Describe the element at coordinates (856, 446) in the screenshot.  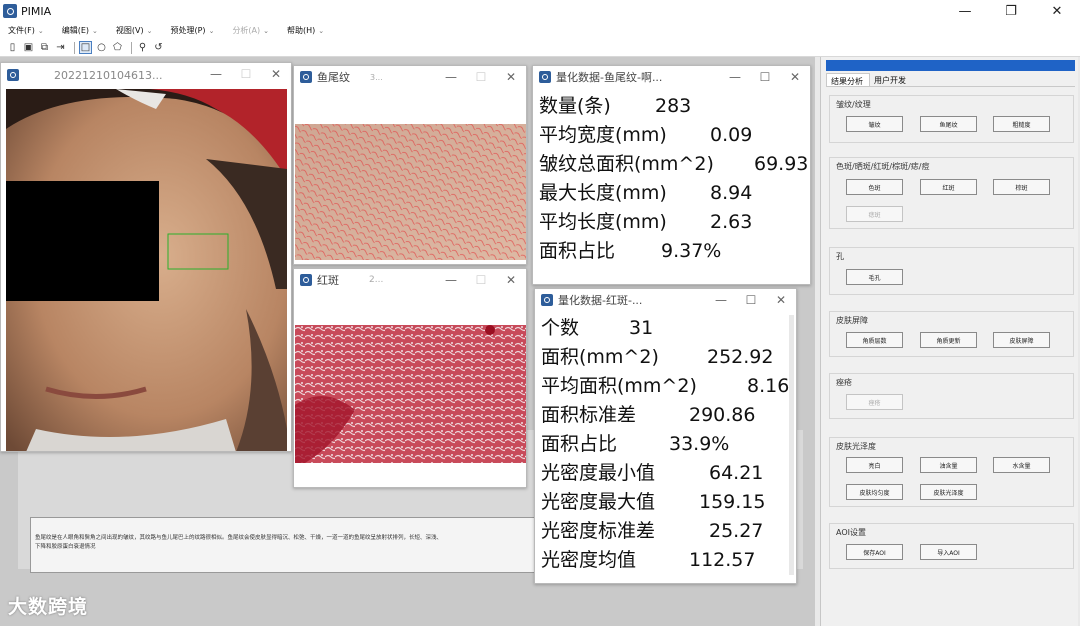
I see `group-title: 皮肤光泽度` at that location.